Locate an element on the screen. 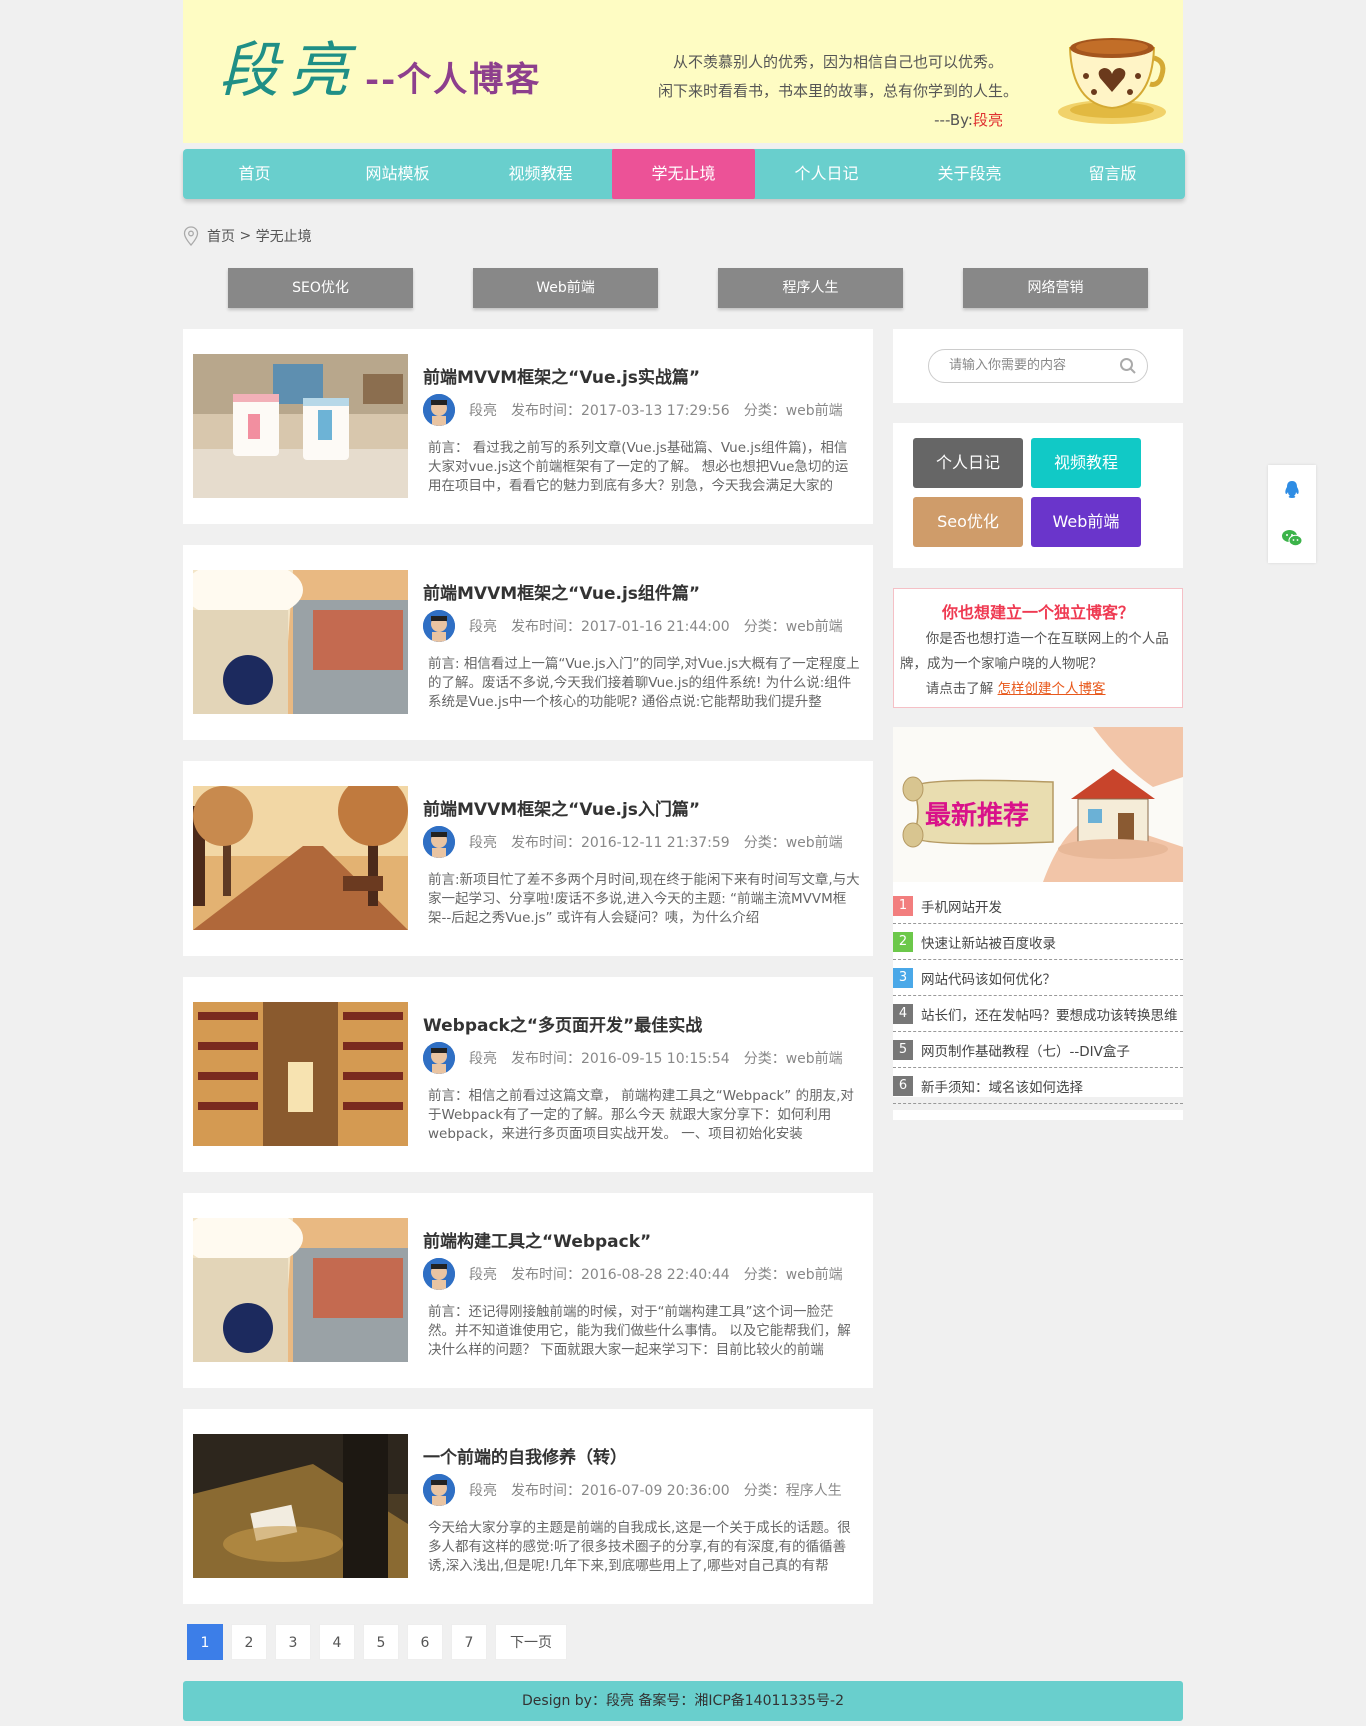 This screenshot has width=1366, height=1726. recommend-title: 网页制作基础教程（七）--DIV盒子 is located at coordinates (1025, 1050).